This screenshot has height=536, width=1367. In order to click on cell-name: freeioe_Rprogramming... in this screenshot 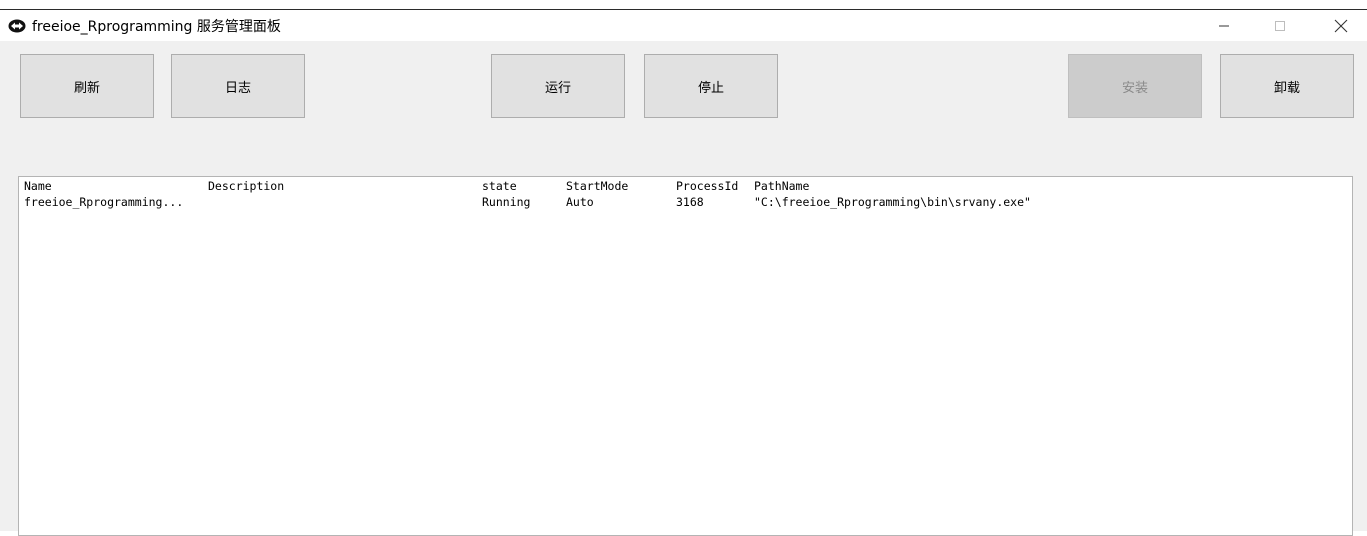, I will do `click(104, 202)`.